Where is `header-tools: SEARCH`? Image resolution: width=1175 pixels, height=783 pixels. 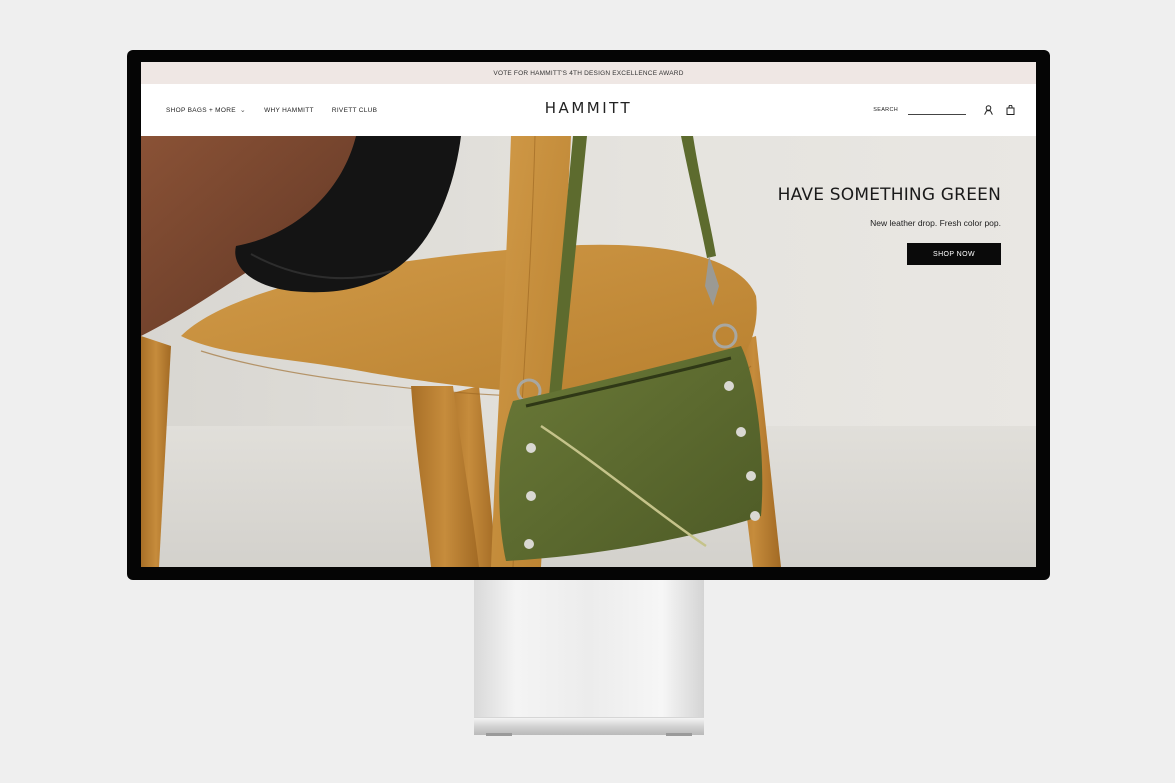 header-tools: SEARCH is located at coordinates (944, 110).